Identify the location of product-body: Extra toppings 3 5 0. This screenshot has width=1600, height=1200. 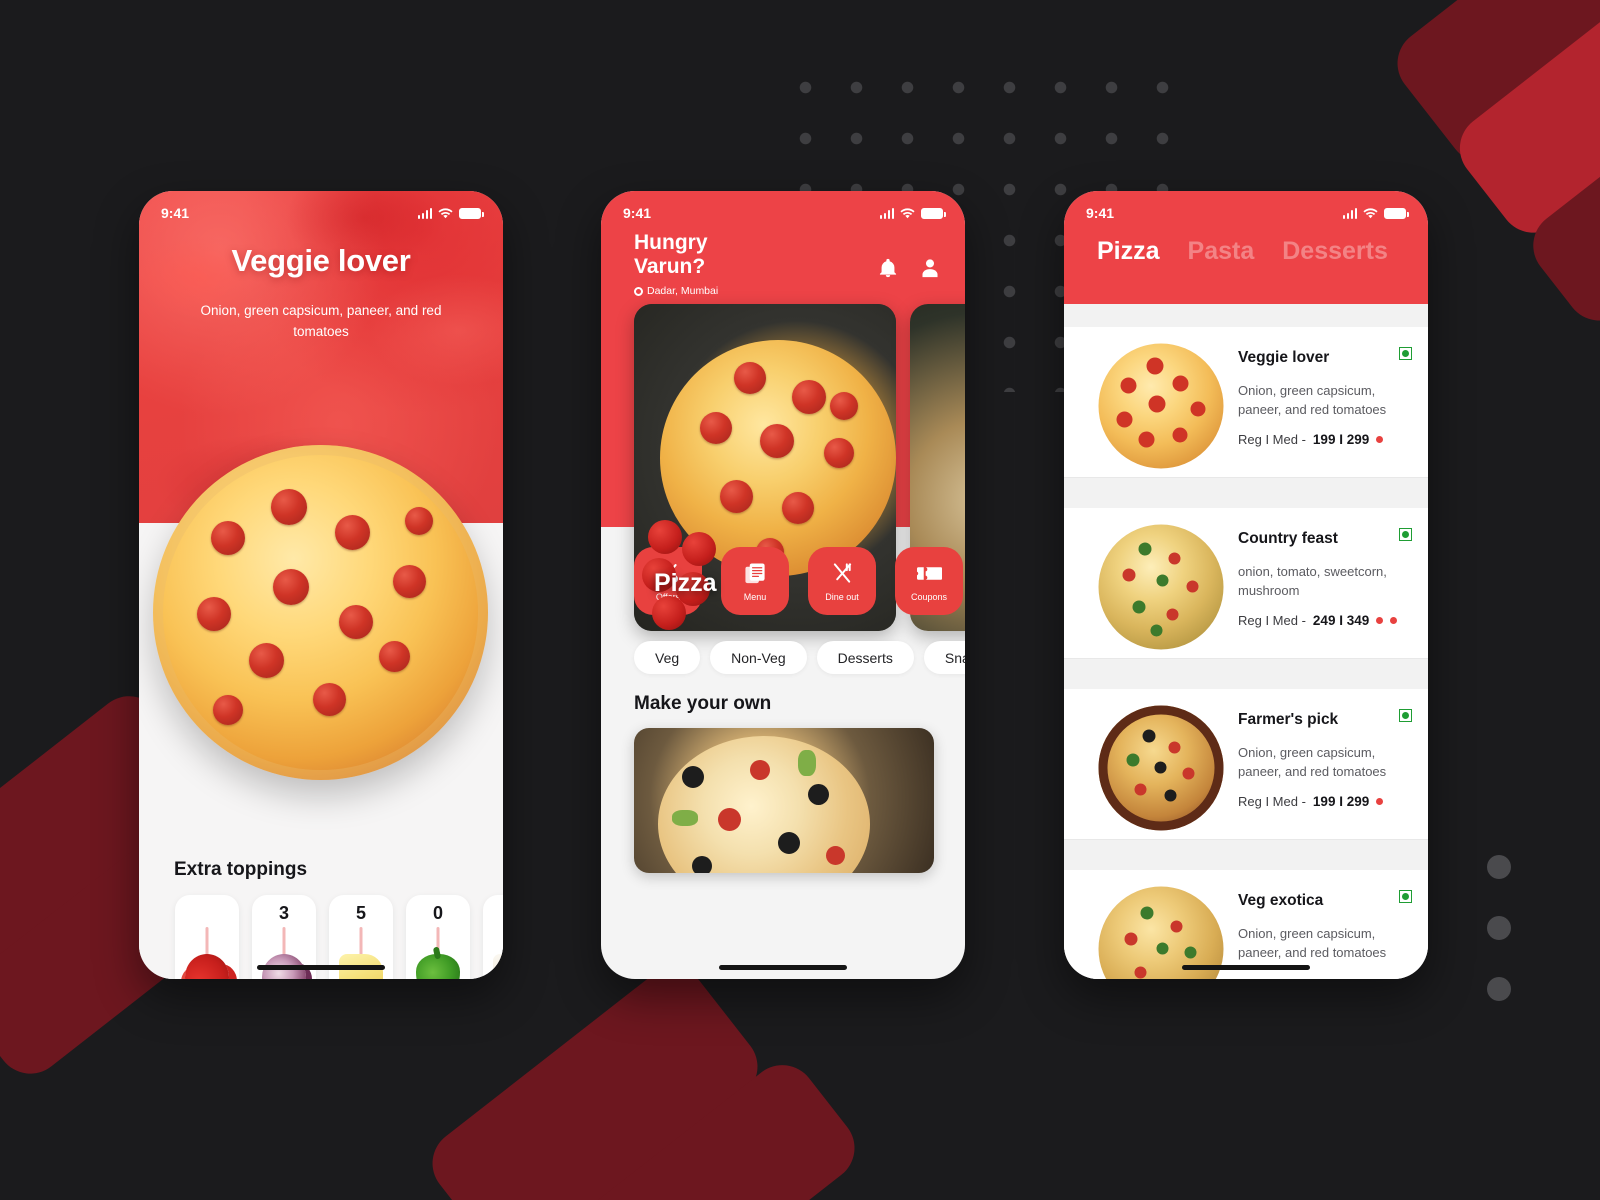
(321, 712).